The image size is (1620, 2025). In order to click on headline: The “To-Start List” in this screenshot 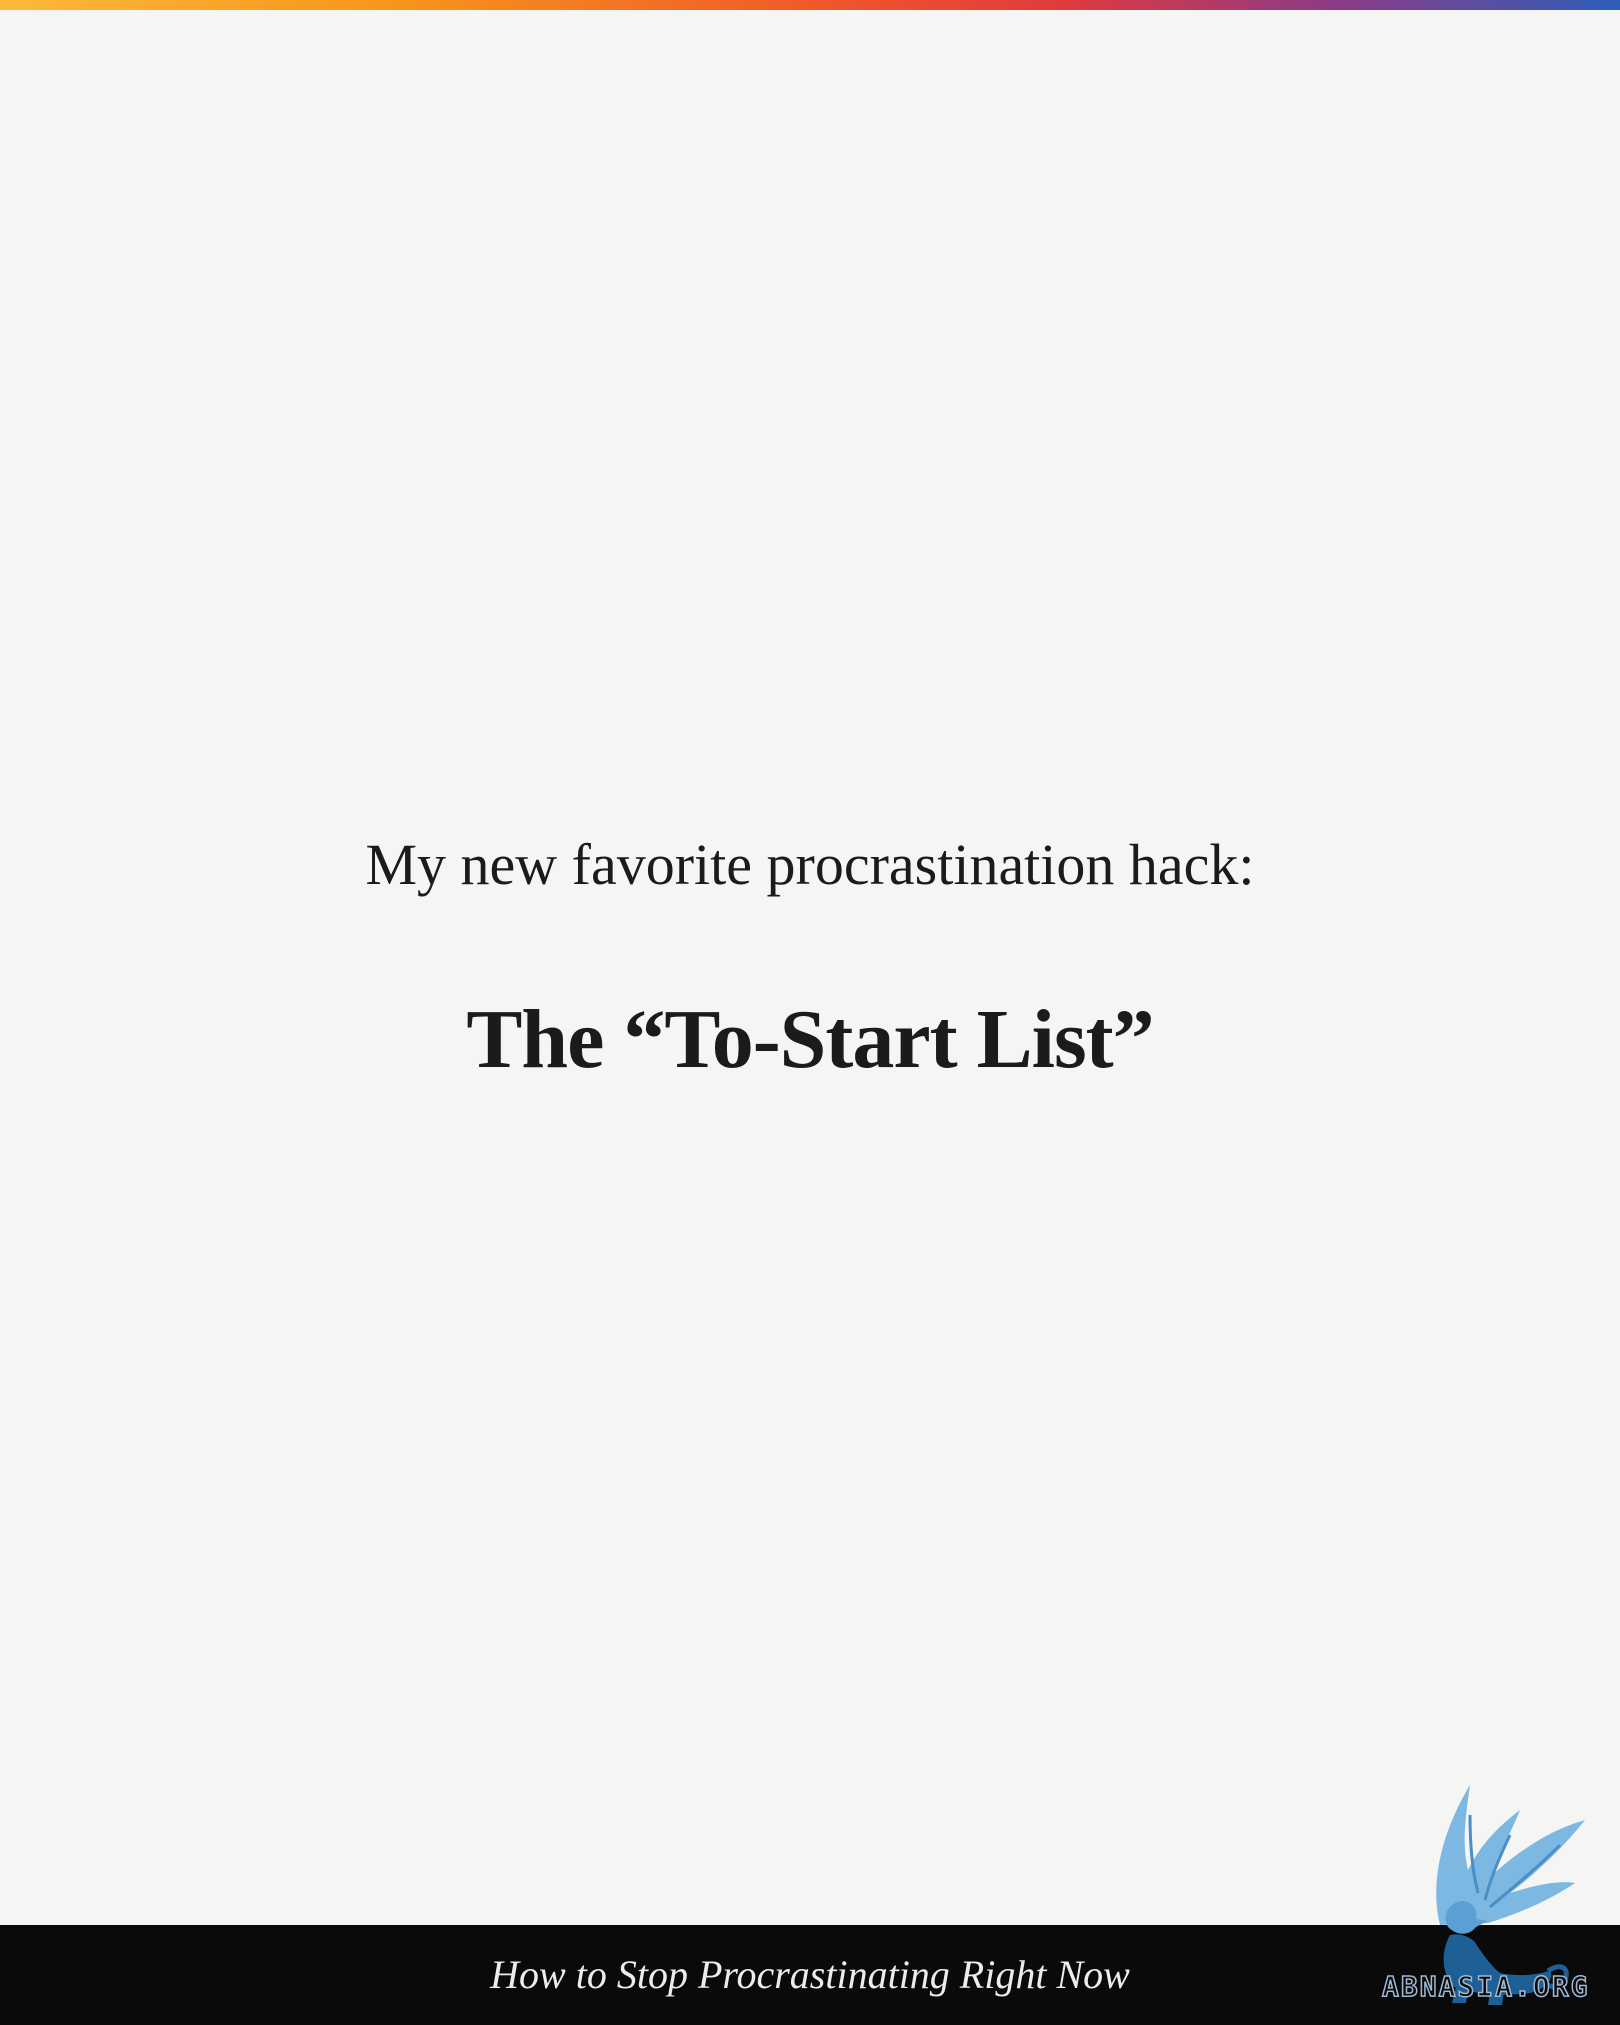, I will do `click(810, 1039)`.